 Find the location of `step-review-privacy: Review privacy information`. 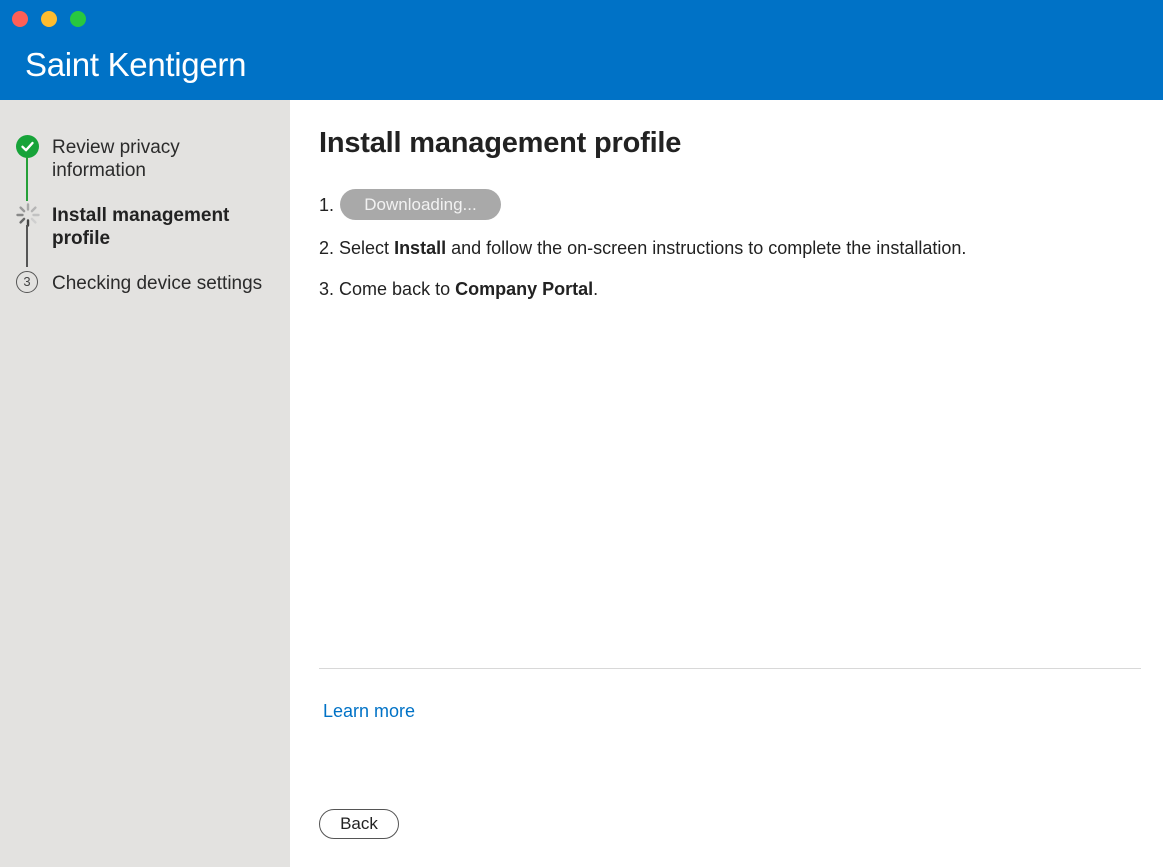

step-review-privacy: Review privacy information is located at coordinates (116, 159).